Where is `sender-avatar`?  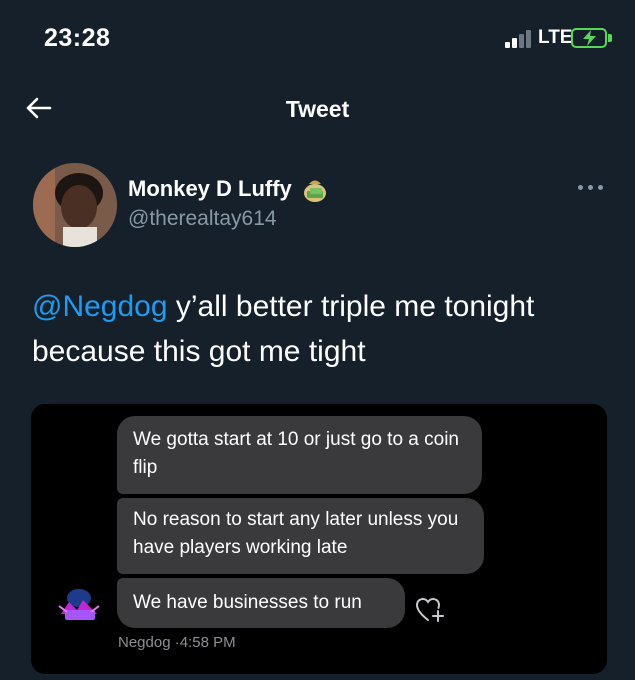
sender-avatar is located at coordinates (79, 604).